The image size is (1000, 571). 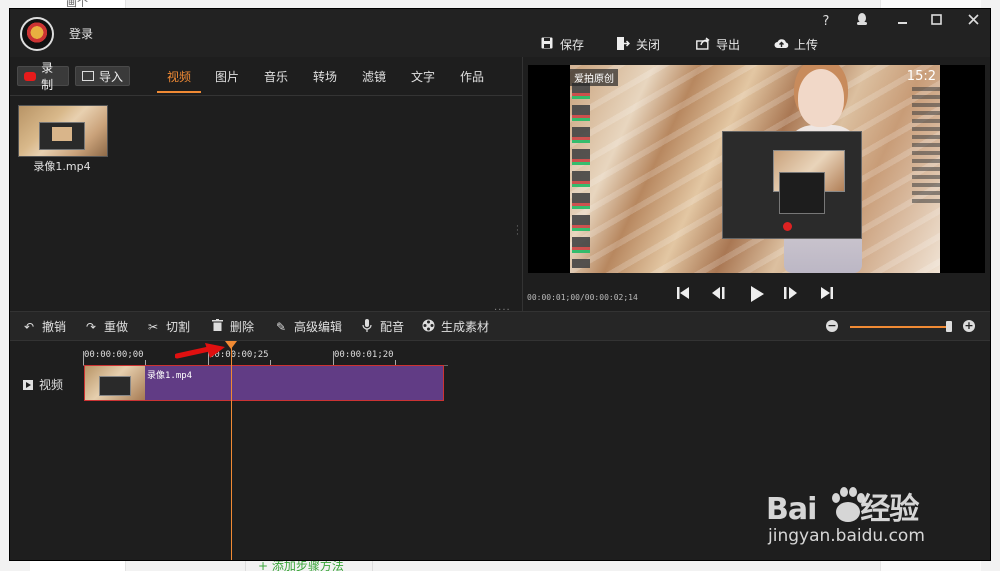 What do you see at coordinates (63, 131) in the screenshot?
I see `media-item-thumbnail` at bounding box center [63, 131].